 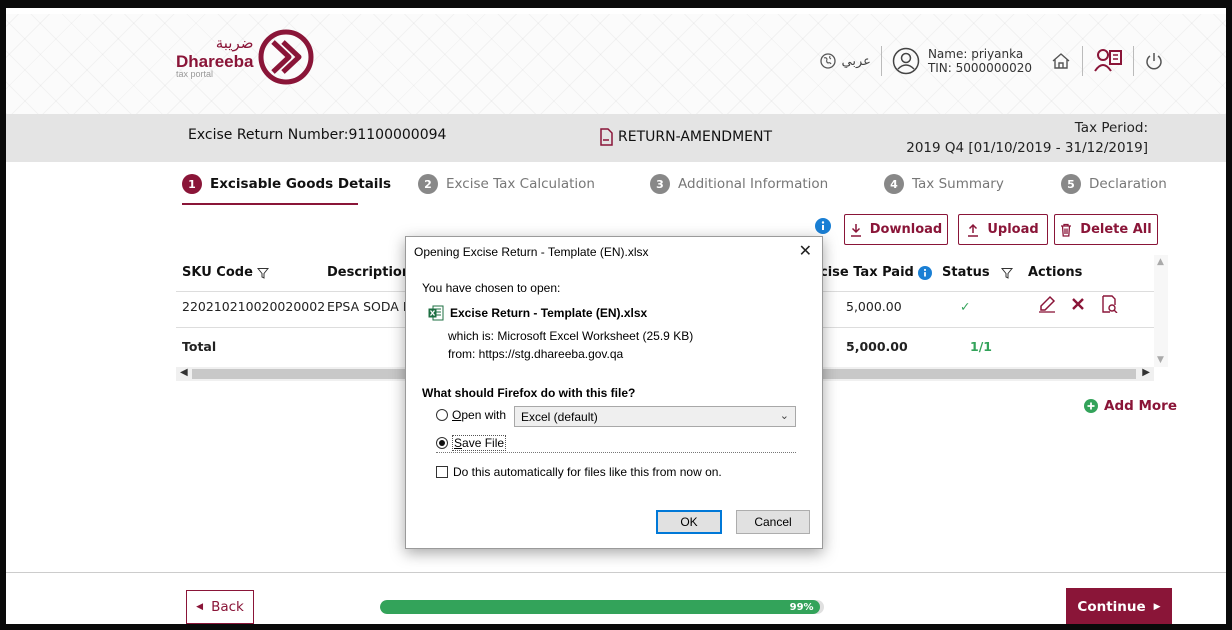 What do you see at coordinates (1071, 184) in the screenshot?
I see `step-number: 5` at bounding box center [1071, 184].